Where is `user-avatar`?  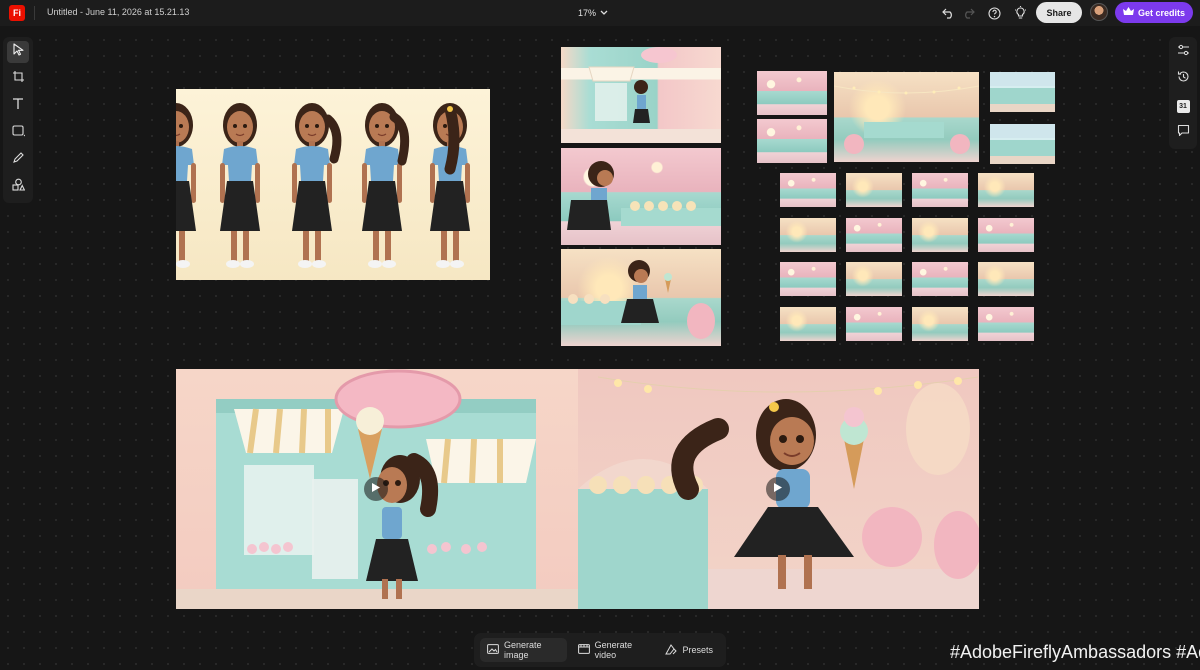
user-avatar is located at coordinates (1099, 12).